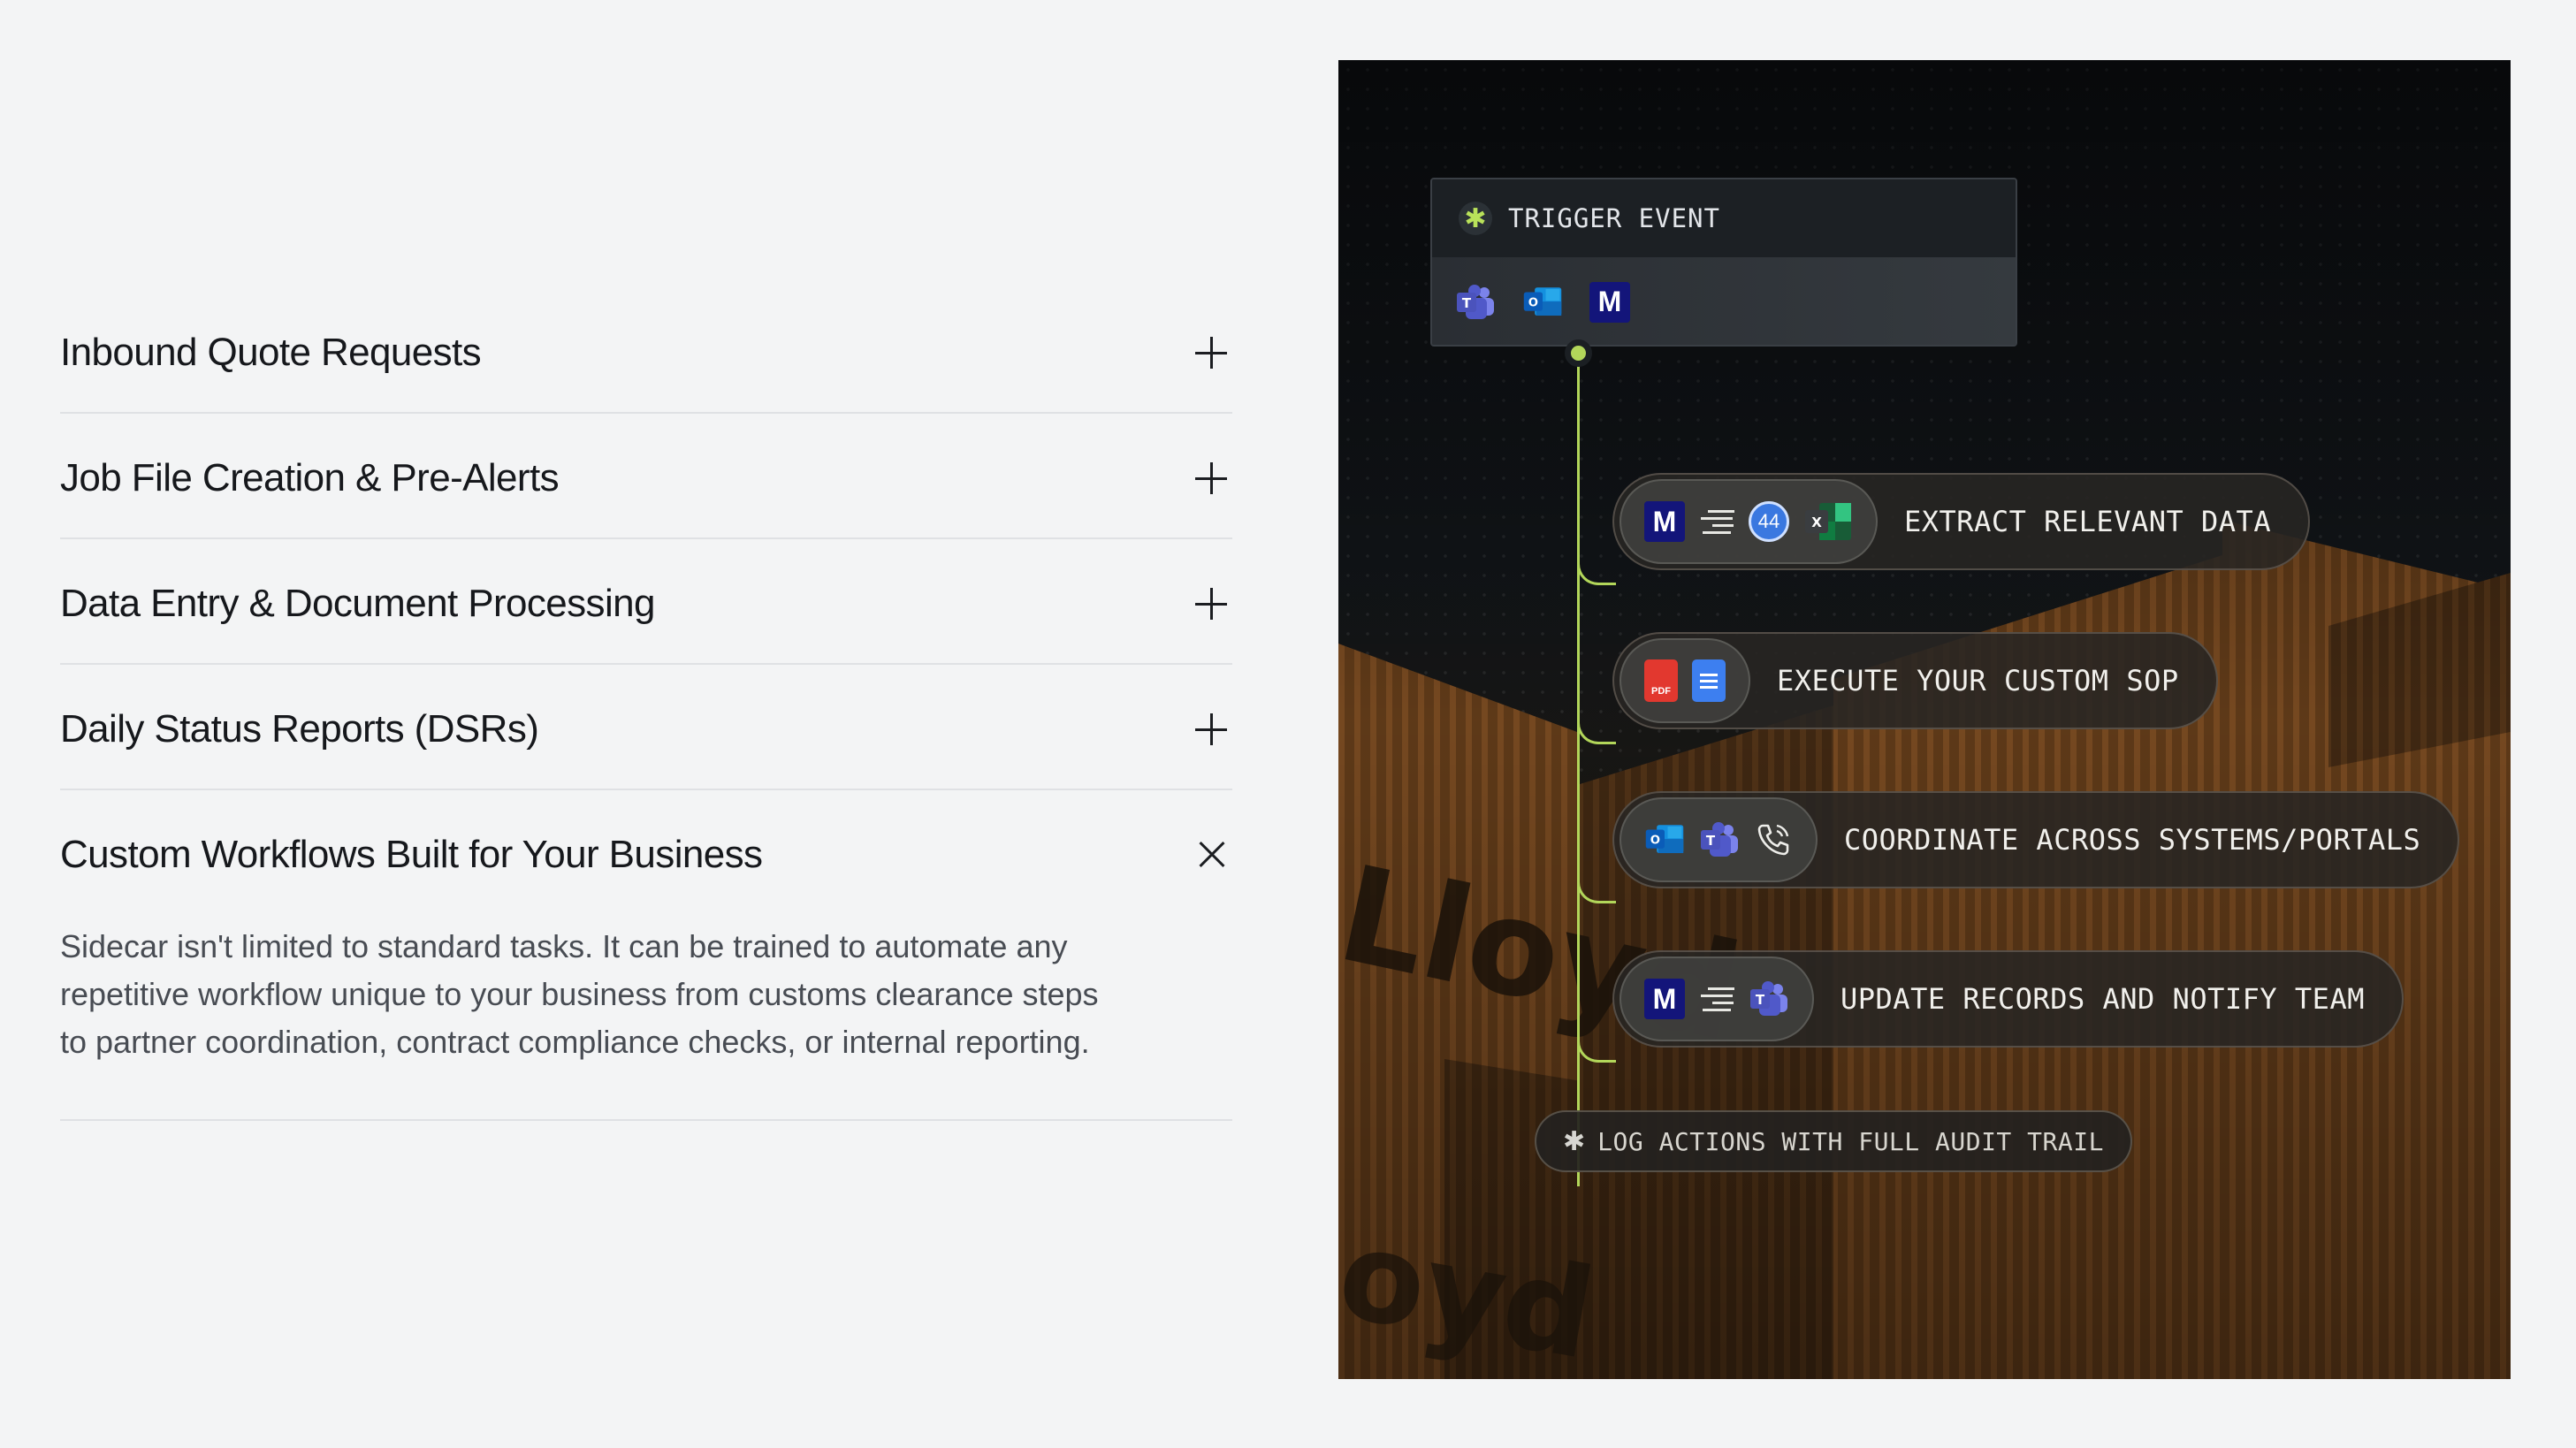 The height and width of the screenshot is (1448, 2576). I want to click on accordion-item: Inbound Quote Requests, so click(646, 351).